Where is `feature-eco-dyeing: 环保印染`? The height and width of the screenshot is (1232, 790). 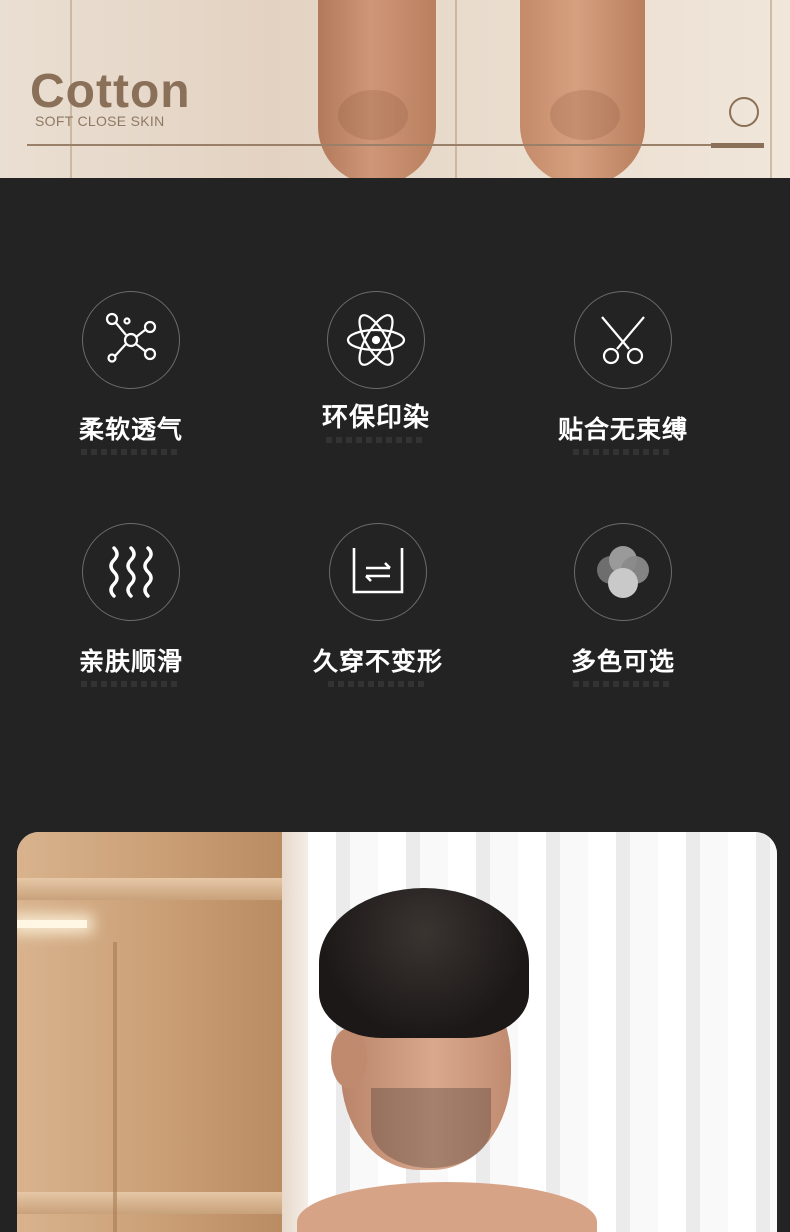
feature-eco-dyeing: 环保印染 is located at coordinates (376, 367).